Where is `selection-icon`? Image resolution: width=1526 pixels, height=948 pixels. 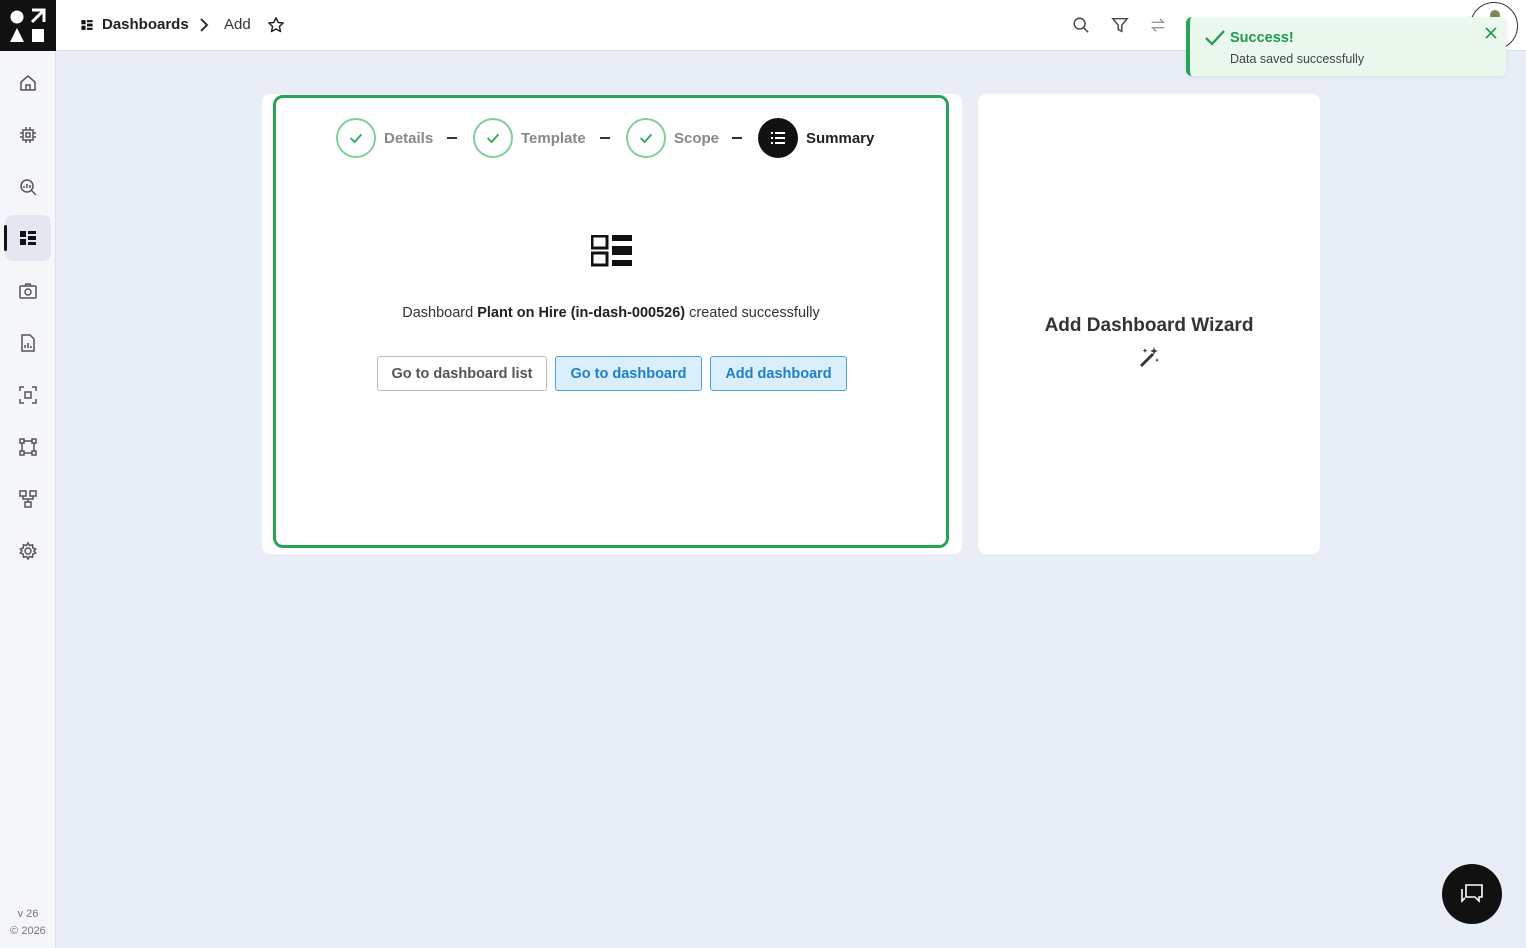 selection-icon is located at coordinates (28, 395).